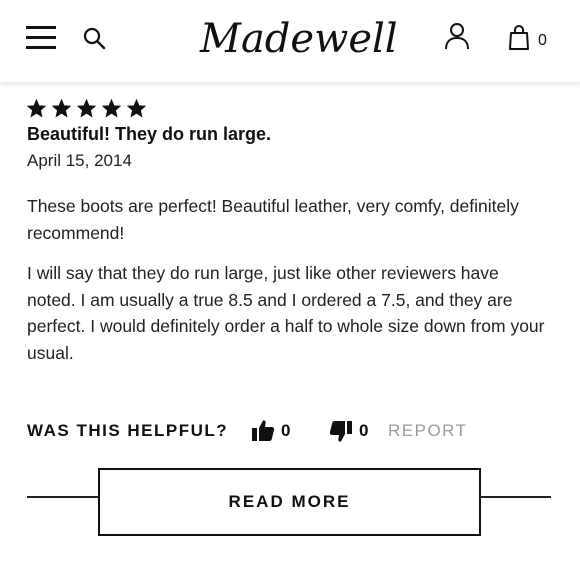 The width and height of the screenshot is (580, 580). I want to click on thumbs-up-count: 0, so click(286, 430).